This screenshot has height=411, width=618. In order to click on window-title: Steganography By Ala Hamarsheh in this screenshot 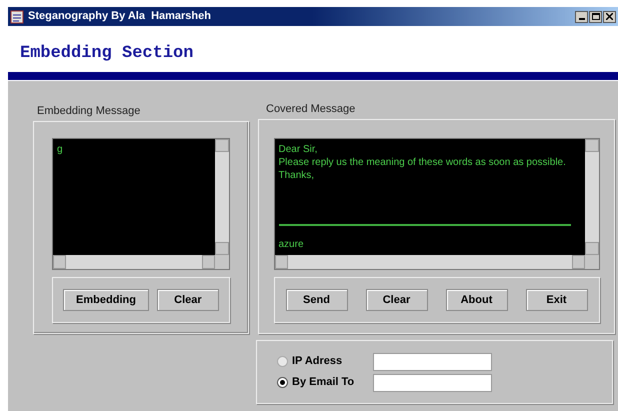, I will do `click(120, 16)`.